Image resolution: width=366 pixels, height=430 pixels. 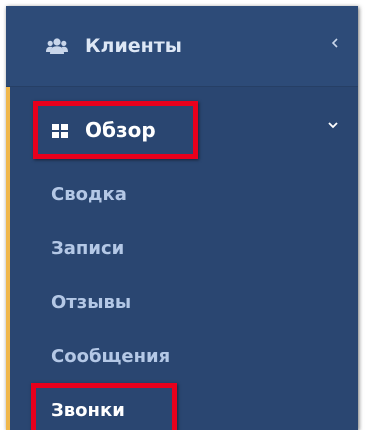 What do you see at coordinates (57, 46) in the screenshot?
I see `users-icon` at bounding box center [57, 46].